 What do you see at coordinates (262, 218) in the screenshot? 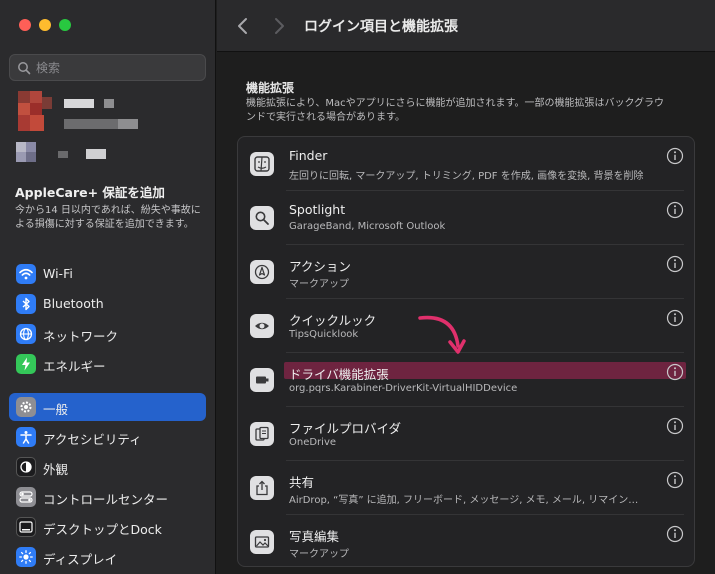
I see `magnifier-icon` at bounding box center [262, 218].